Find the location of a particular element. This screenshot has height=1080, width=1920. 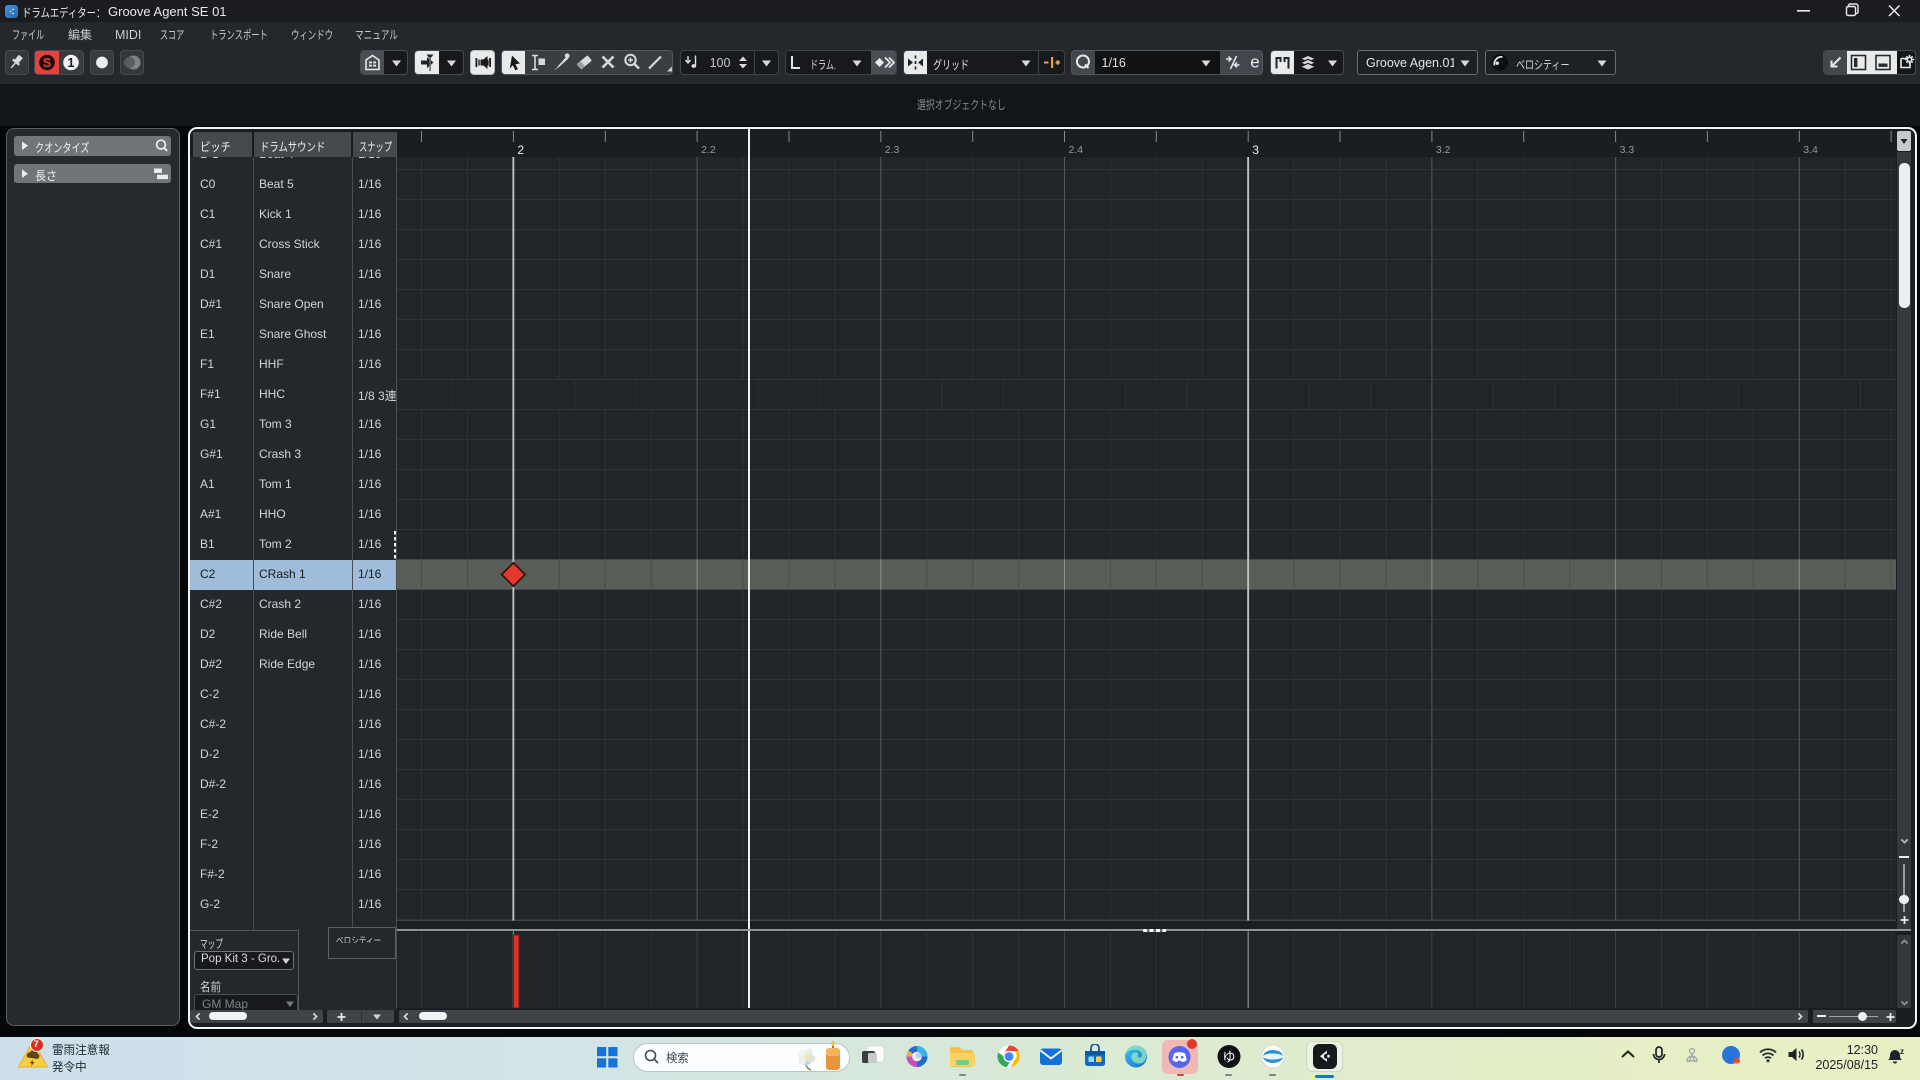

svg-text: 1 is located at coordinates (70, 63).